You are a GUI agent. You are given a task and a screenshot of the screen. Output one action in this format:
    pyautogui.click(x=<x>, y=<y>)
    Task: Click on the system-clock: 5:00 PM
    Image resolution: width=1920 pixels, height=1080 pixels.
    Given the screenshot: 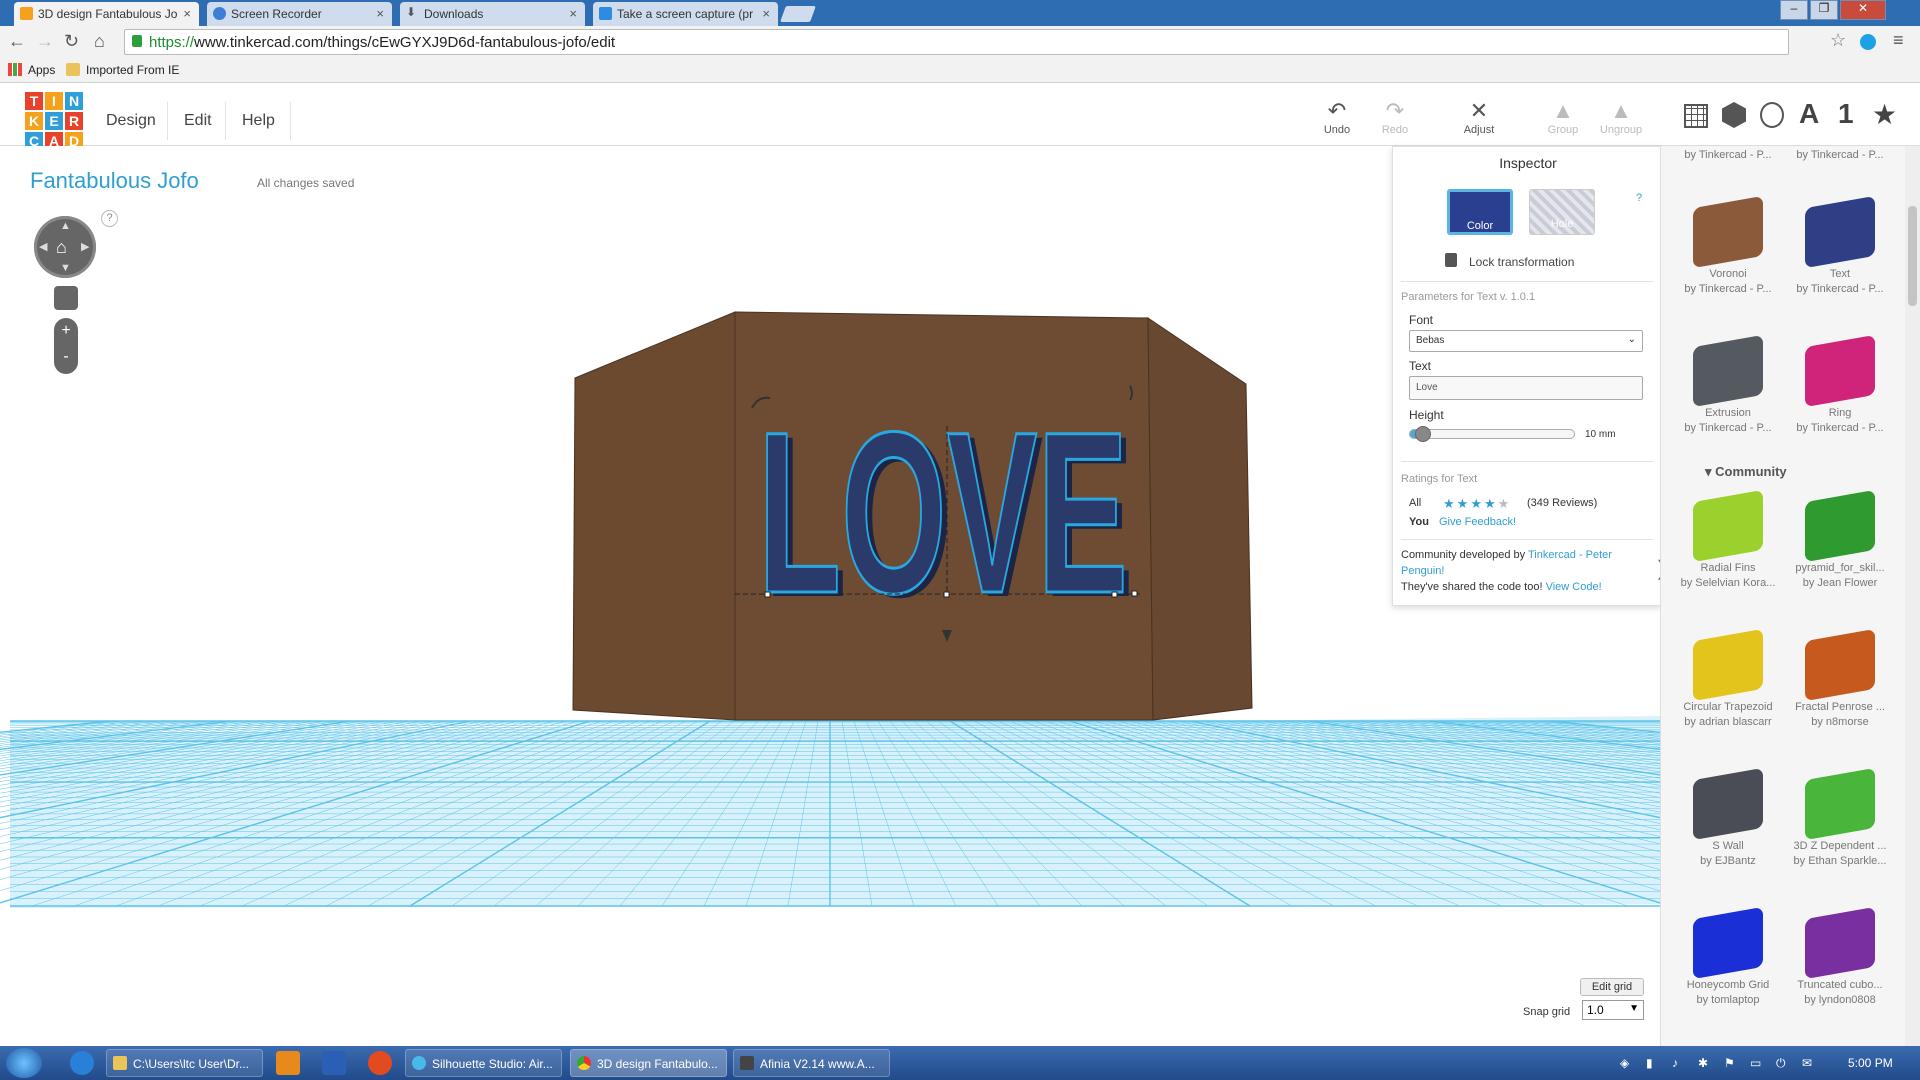 What is the action you would take?
    pyautogui.click(x=1870, y=1063)
    